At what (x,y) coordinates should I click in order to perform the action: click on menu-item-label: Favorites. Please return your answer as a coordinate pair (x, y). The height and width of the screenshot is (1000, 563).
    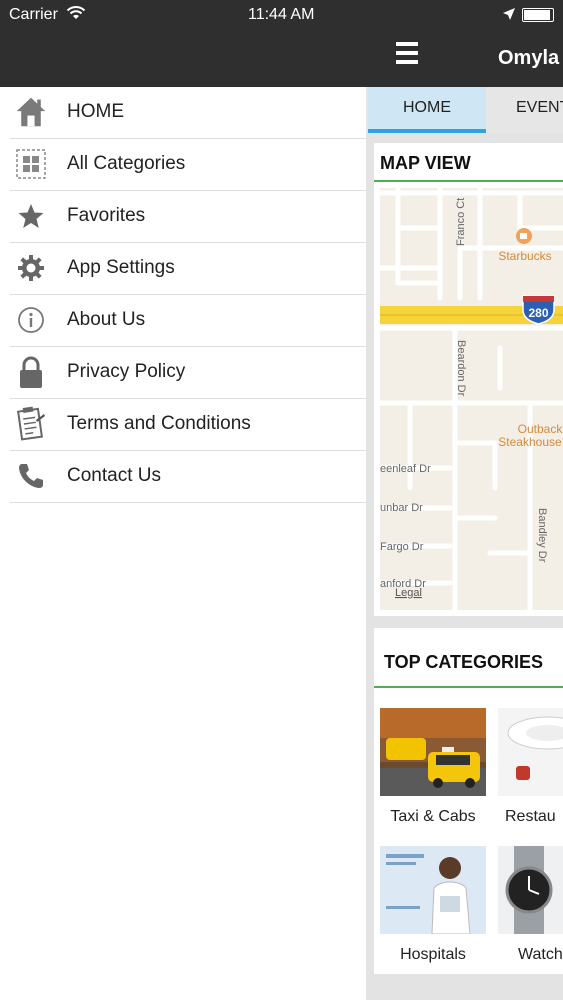
    Looking at the image, I should click on (106, 215).